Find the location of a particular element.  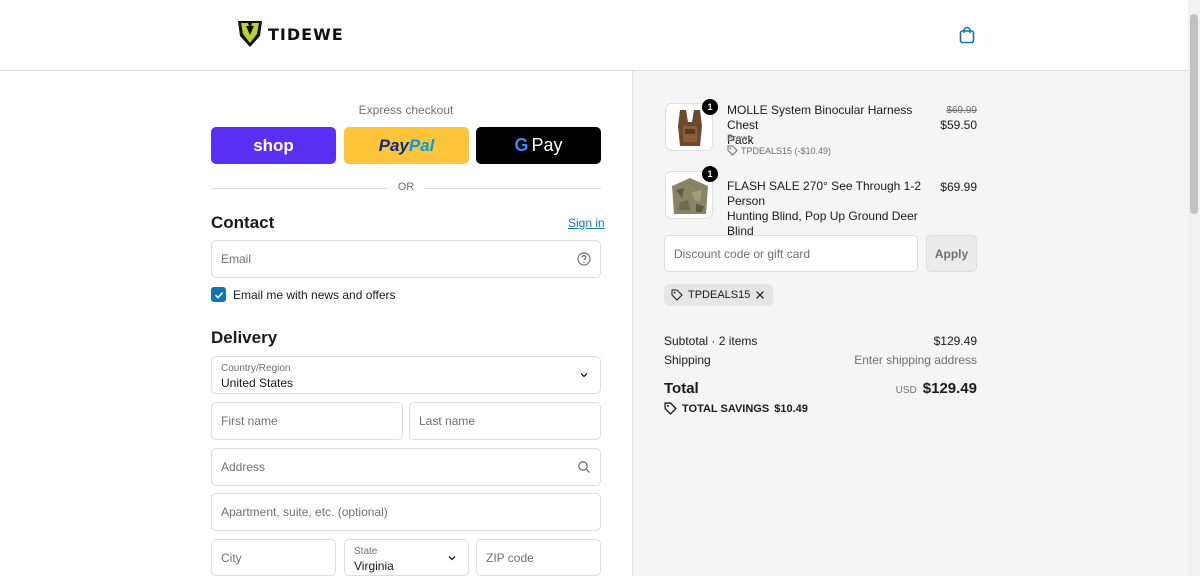

google-pay-label: Pay is located at coordinates (547, 145).